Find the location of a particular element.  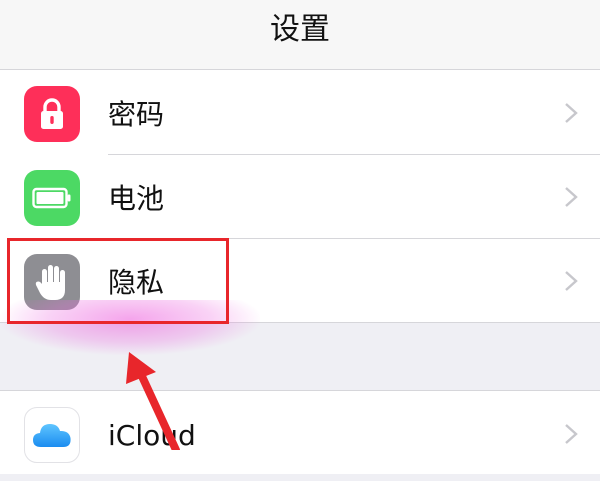

icloud-icon is located at coordinates (52, 435).